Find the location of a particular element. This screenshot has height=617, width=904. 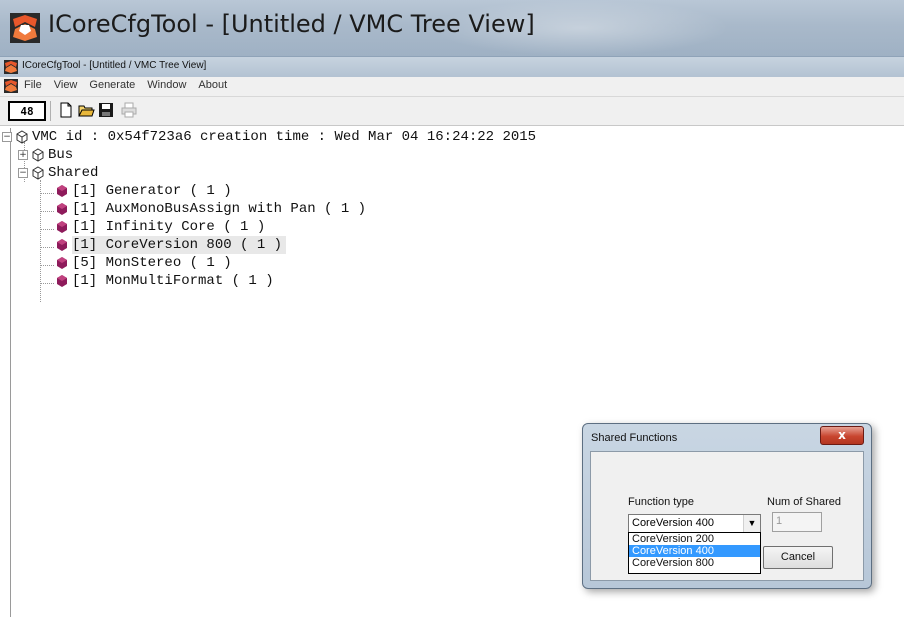

tree-node-function-selected: [1] CoreVersion 800 ( 1 ) is located at coordinates (200, 245).